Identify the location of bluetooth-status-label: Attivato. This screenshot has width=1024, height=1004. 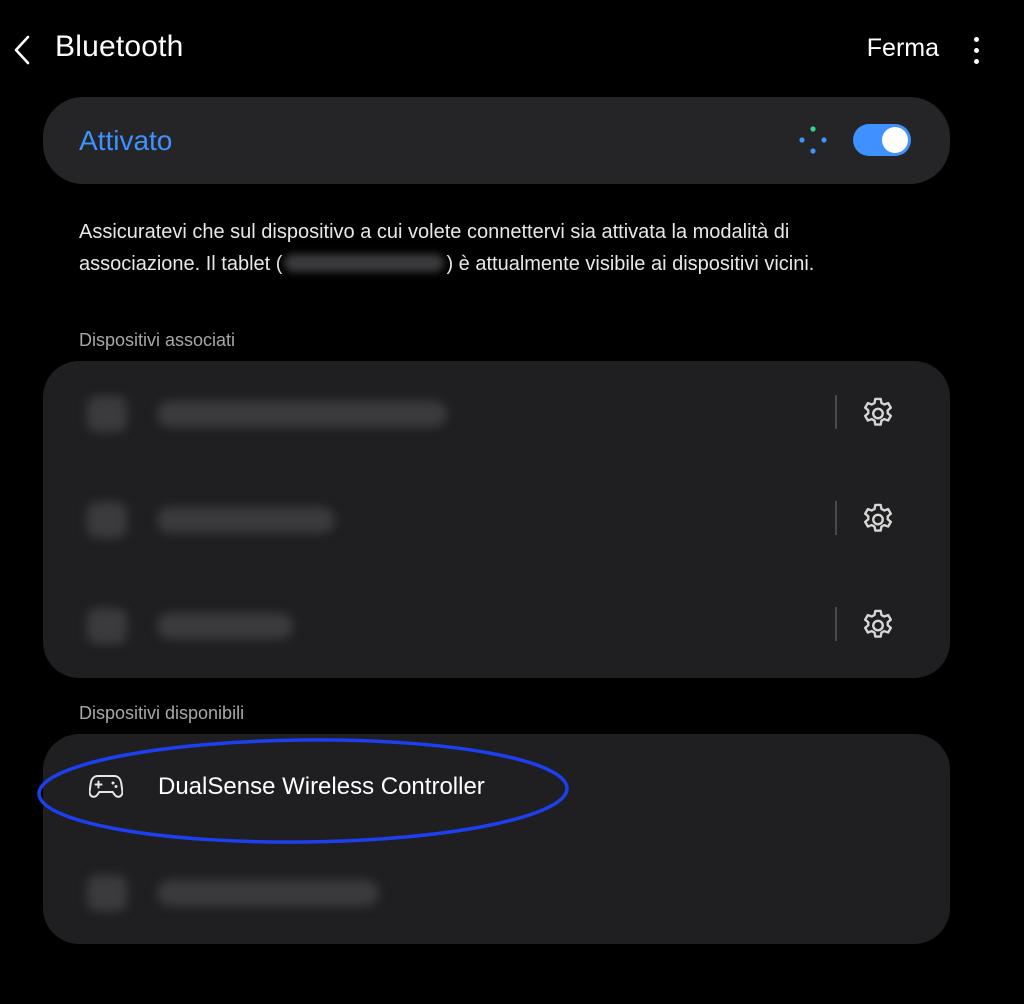
(126, 140).